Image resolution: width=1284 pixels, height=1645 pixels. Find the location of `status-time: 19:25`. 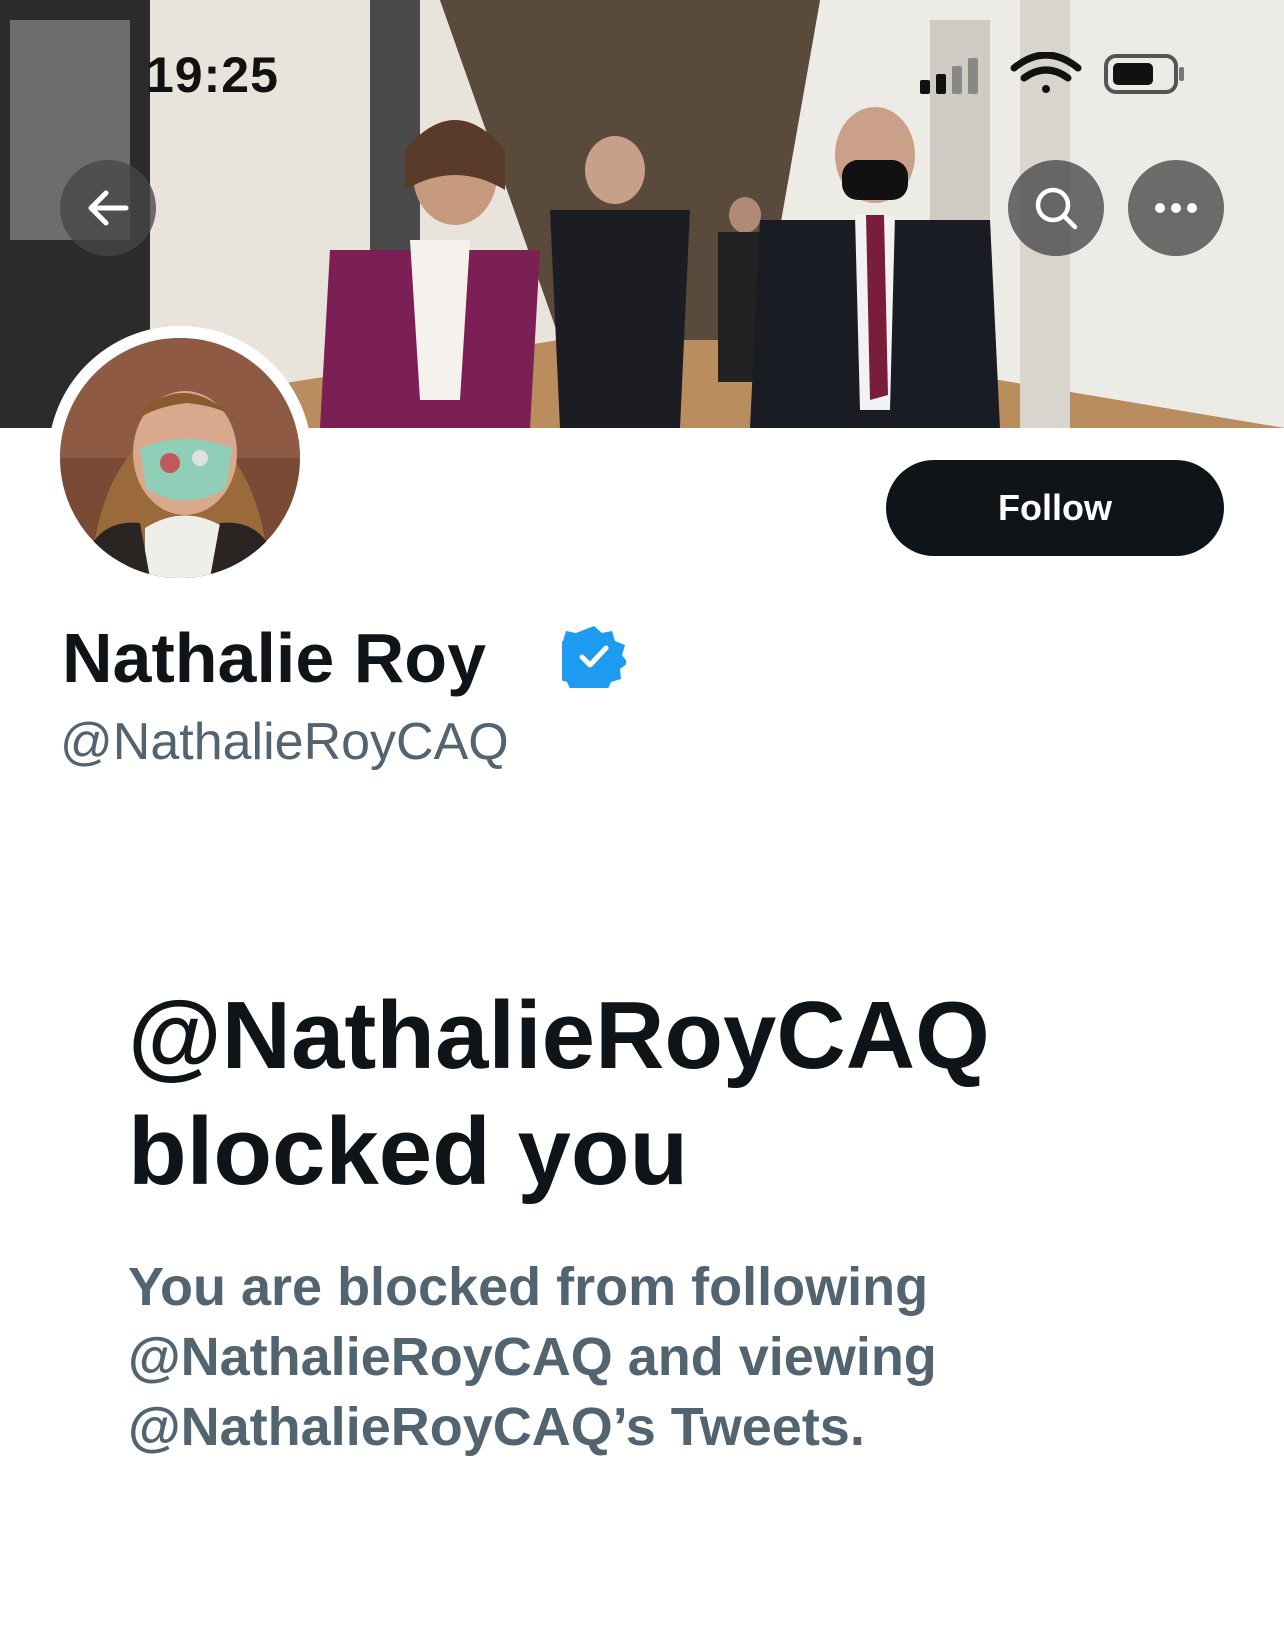

status-time: 19:25 is located at coordinates (212, 75).